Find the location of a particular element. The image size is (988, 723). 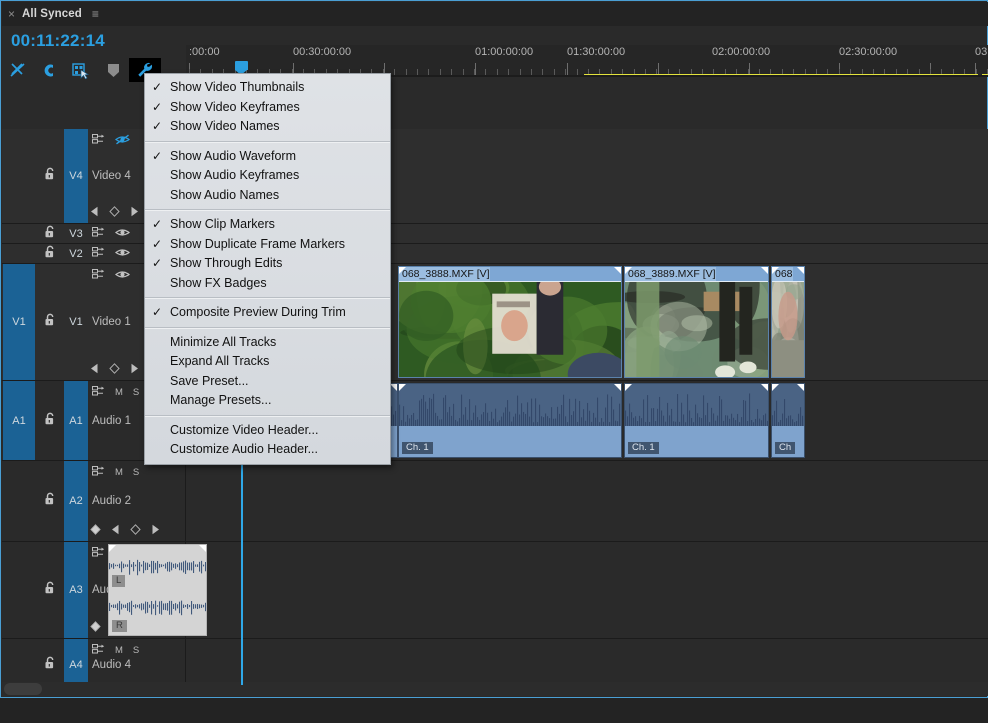

video-clip: 068_3888.MXF [V] is located at coordinates (510, 322).